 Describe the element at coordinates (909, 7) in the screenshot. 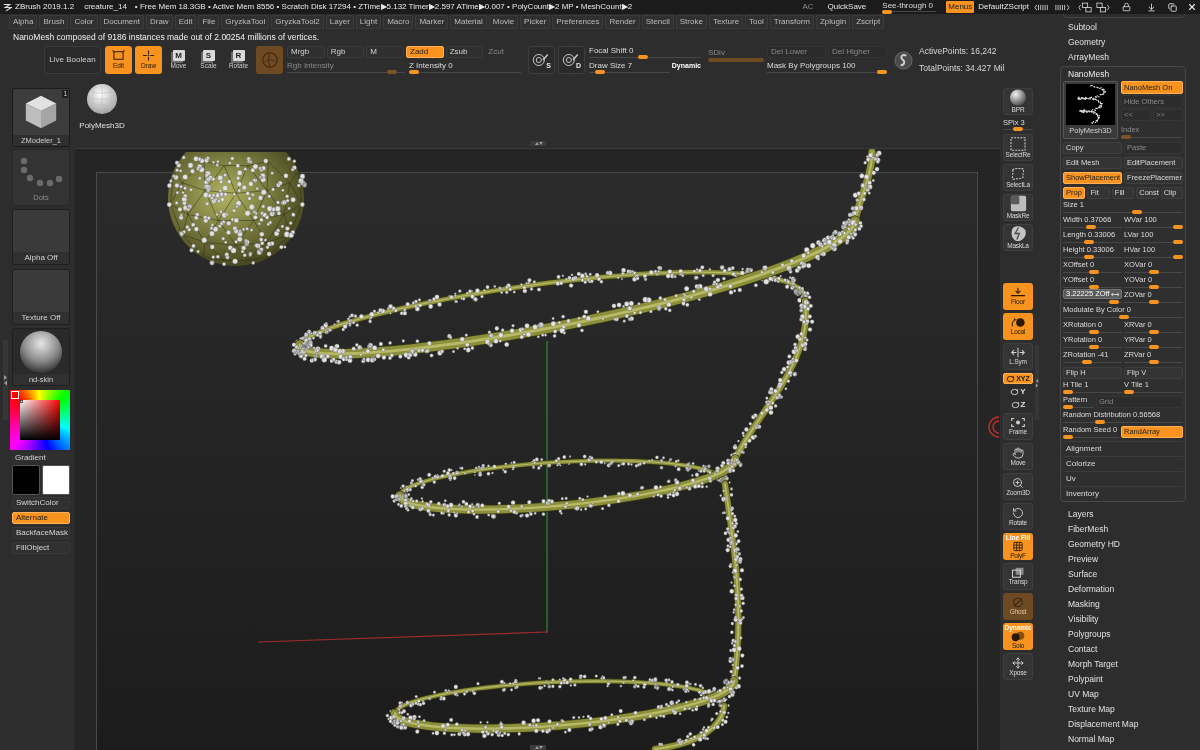

I see `see-through-slider: See-through 0` at that location.